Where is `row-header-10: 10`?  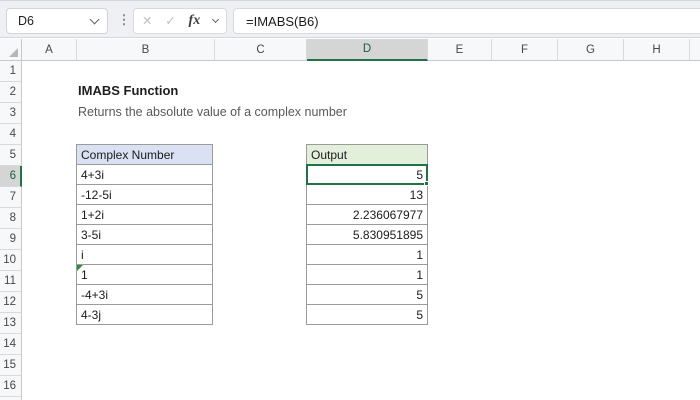 row-header-10: 10 is located at coordinates (11, 260).